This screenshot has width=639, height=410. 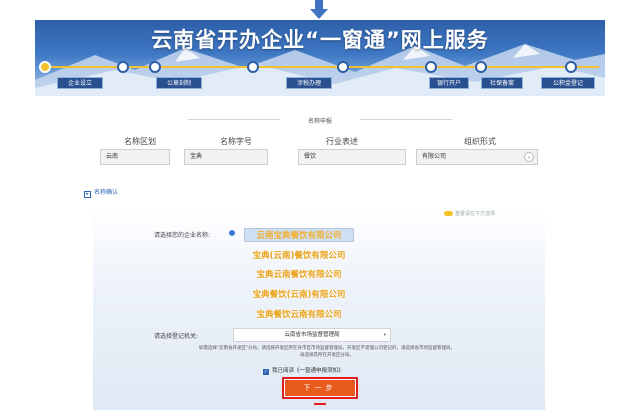 What do you see at coordinates (480, 141) in the screenshot?
I see `column-header-org-form: 组织形式` at bounding box center [480, 141].